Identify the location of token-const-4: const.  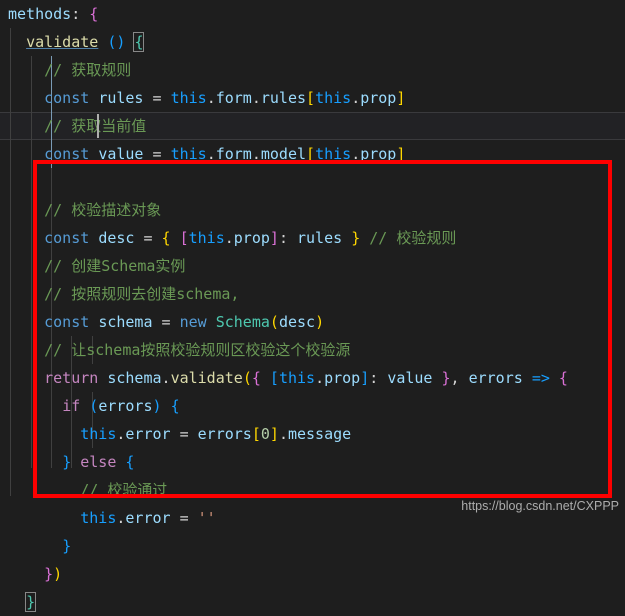
(67, 322).